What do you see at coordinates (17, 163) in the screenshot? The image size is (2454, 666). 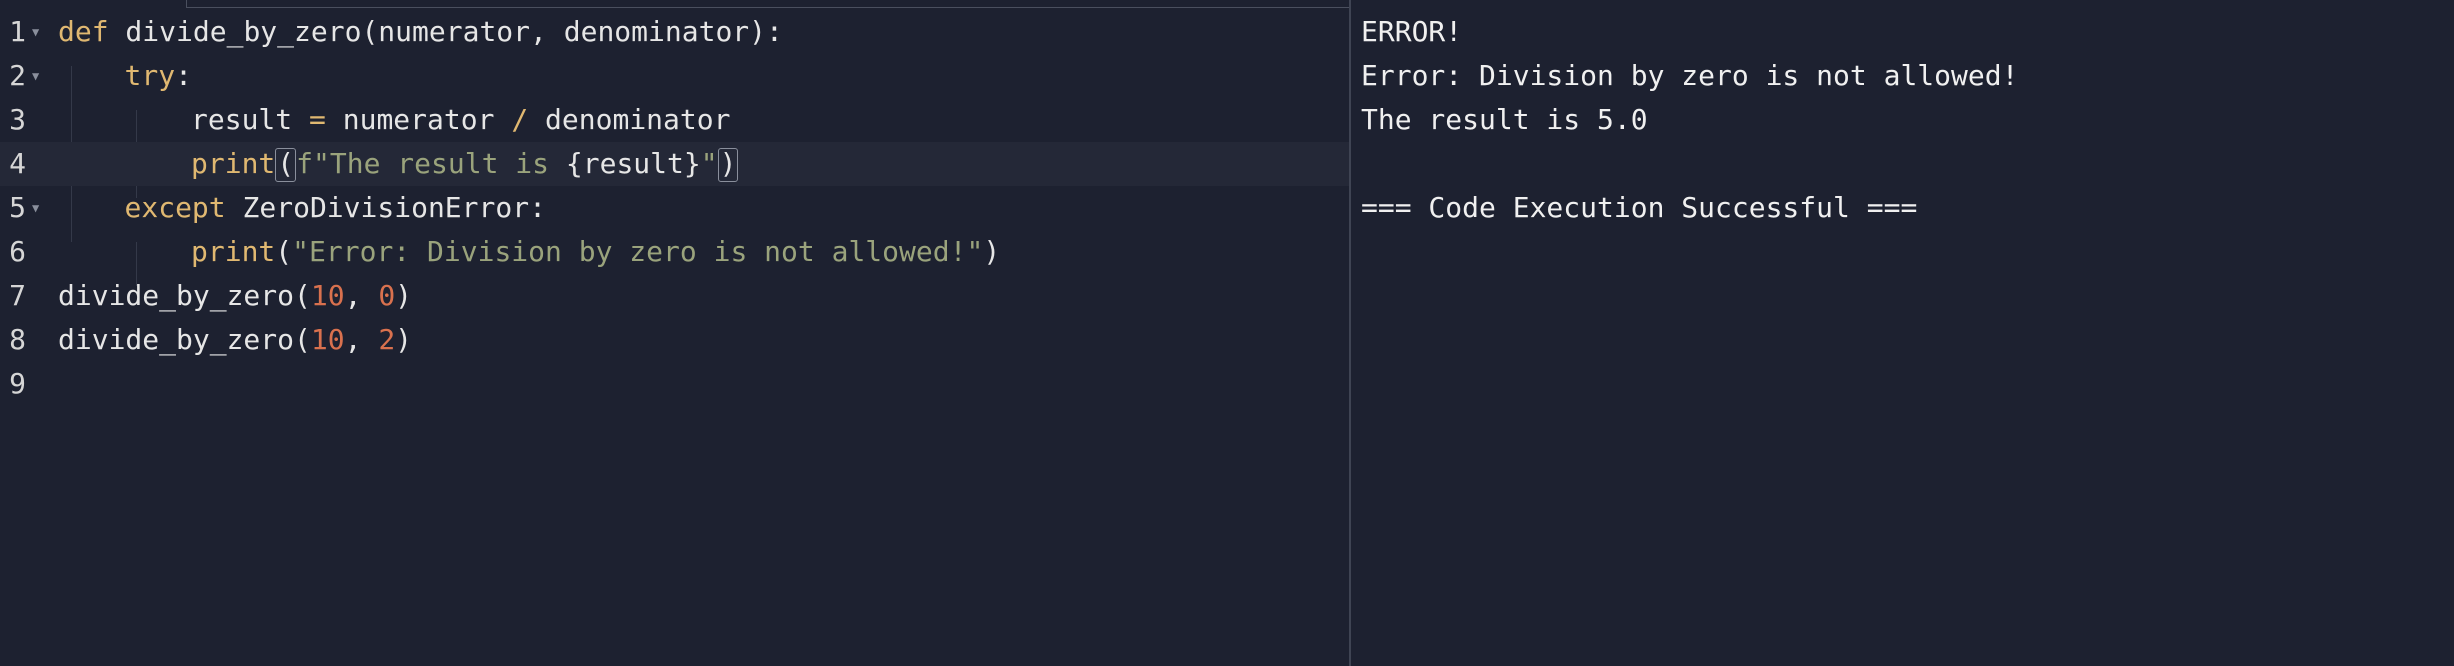 I see `line-number: 4` at bounding box center [17, 163].